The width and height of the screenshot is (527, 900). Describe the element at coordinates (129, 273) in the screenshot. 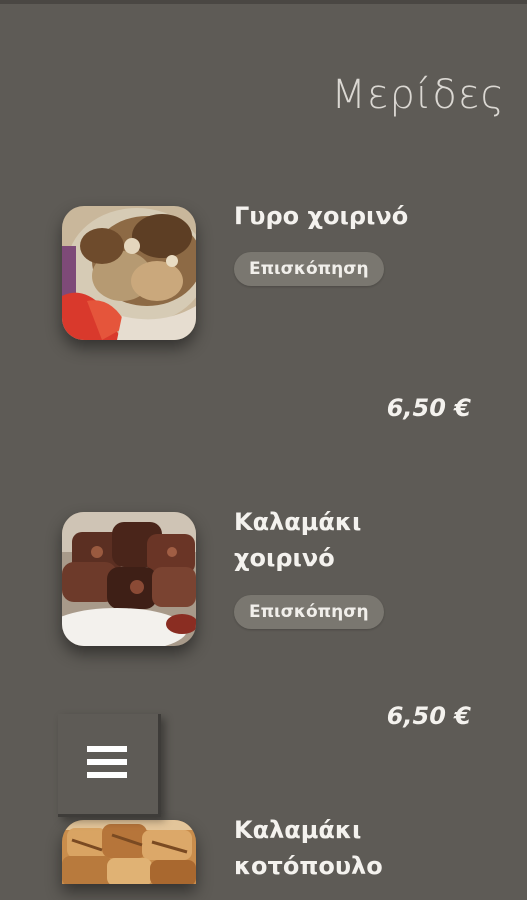

I see `gyro-pork-photo` at that location.